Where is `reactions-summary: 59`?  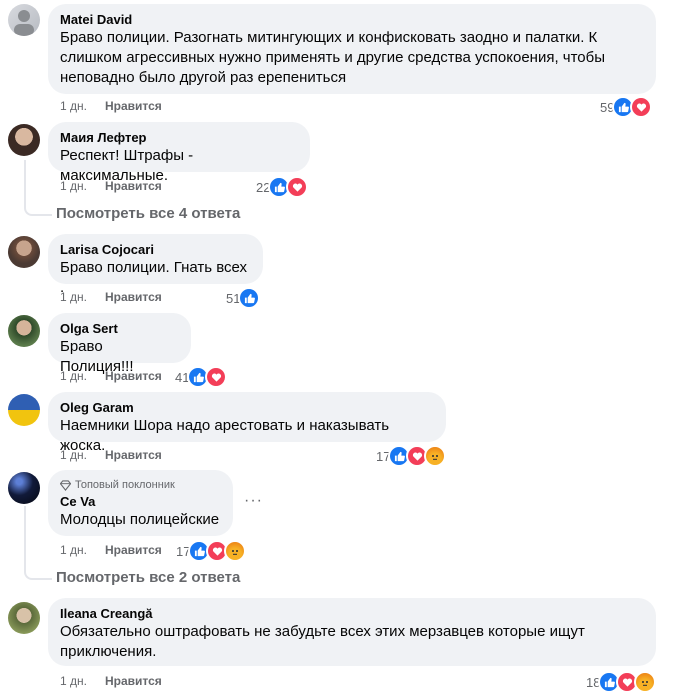
reactions-summary: 59 is located at coordinates (626, 107).